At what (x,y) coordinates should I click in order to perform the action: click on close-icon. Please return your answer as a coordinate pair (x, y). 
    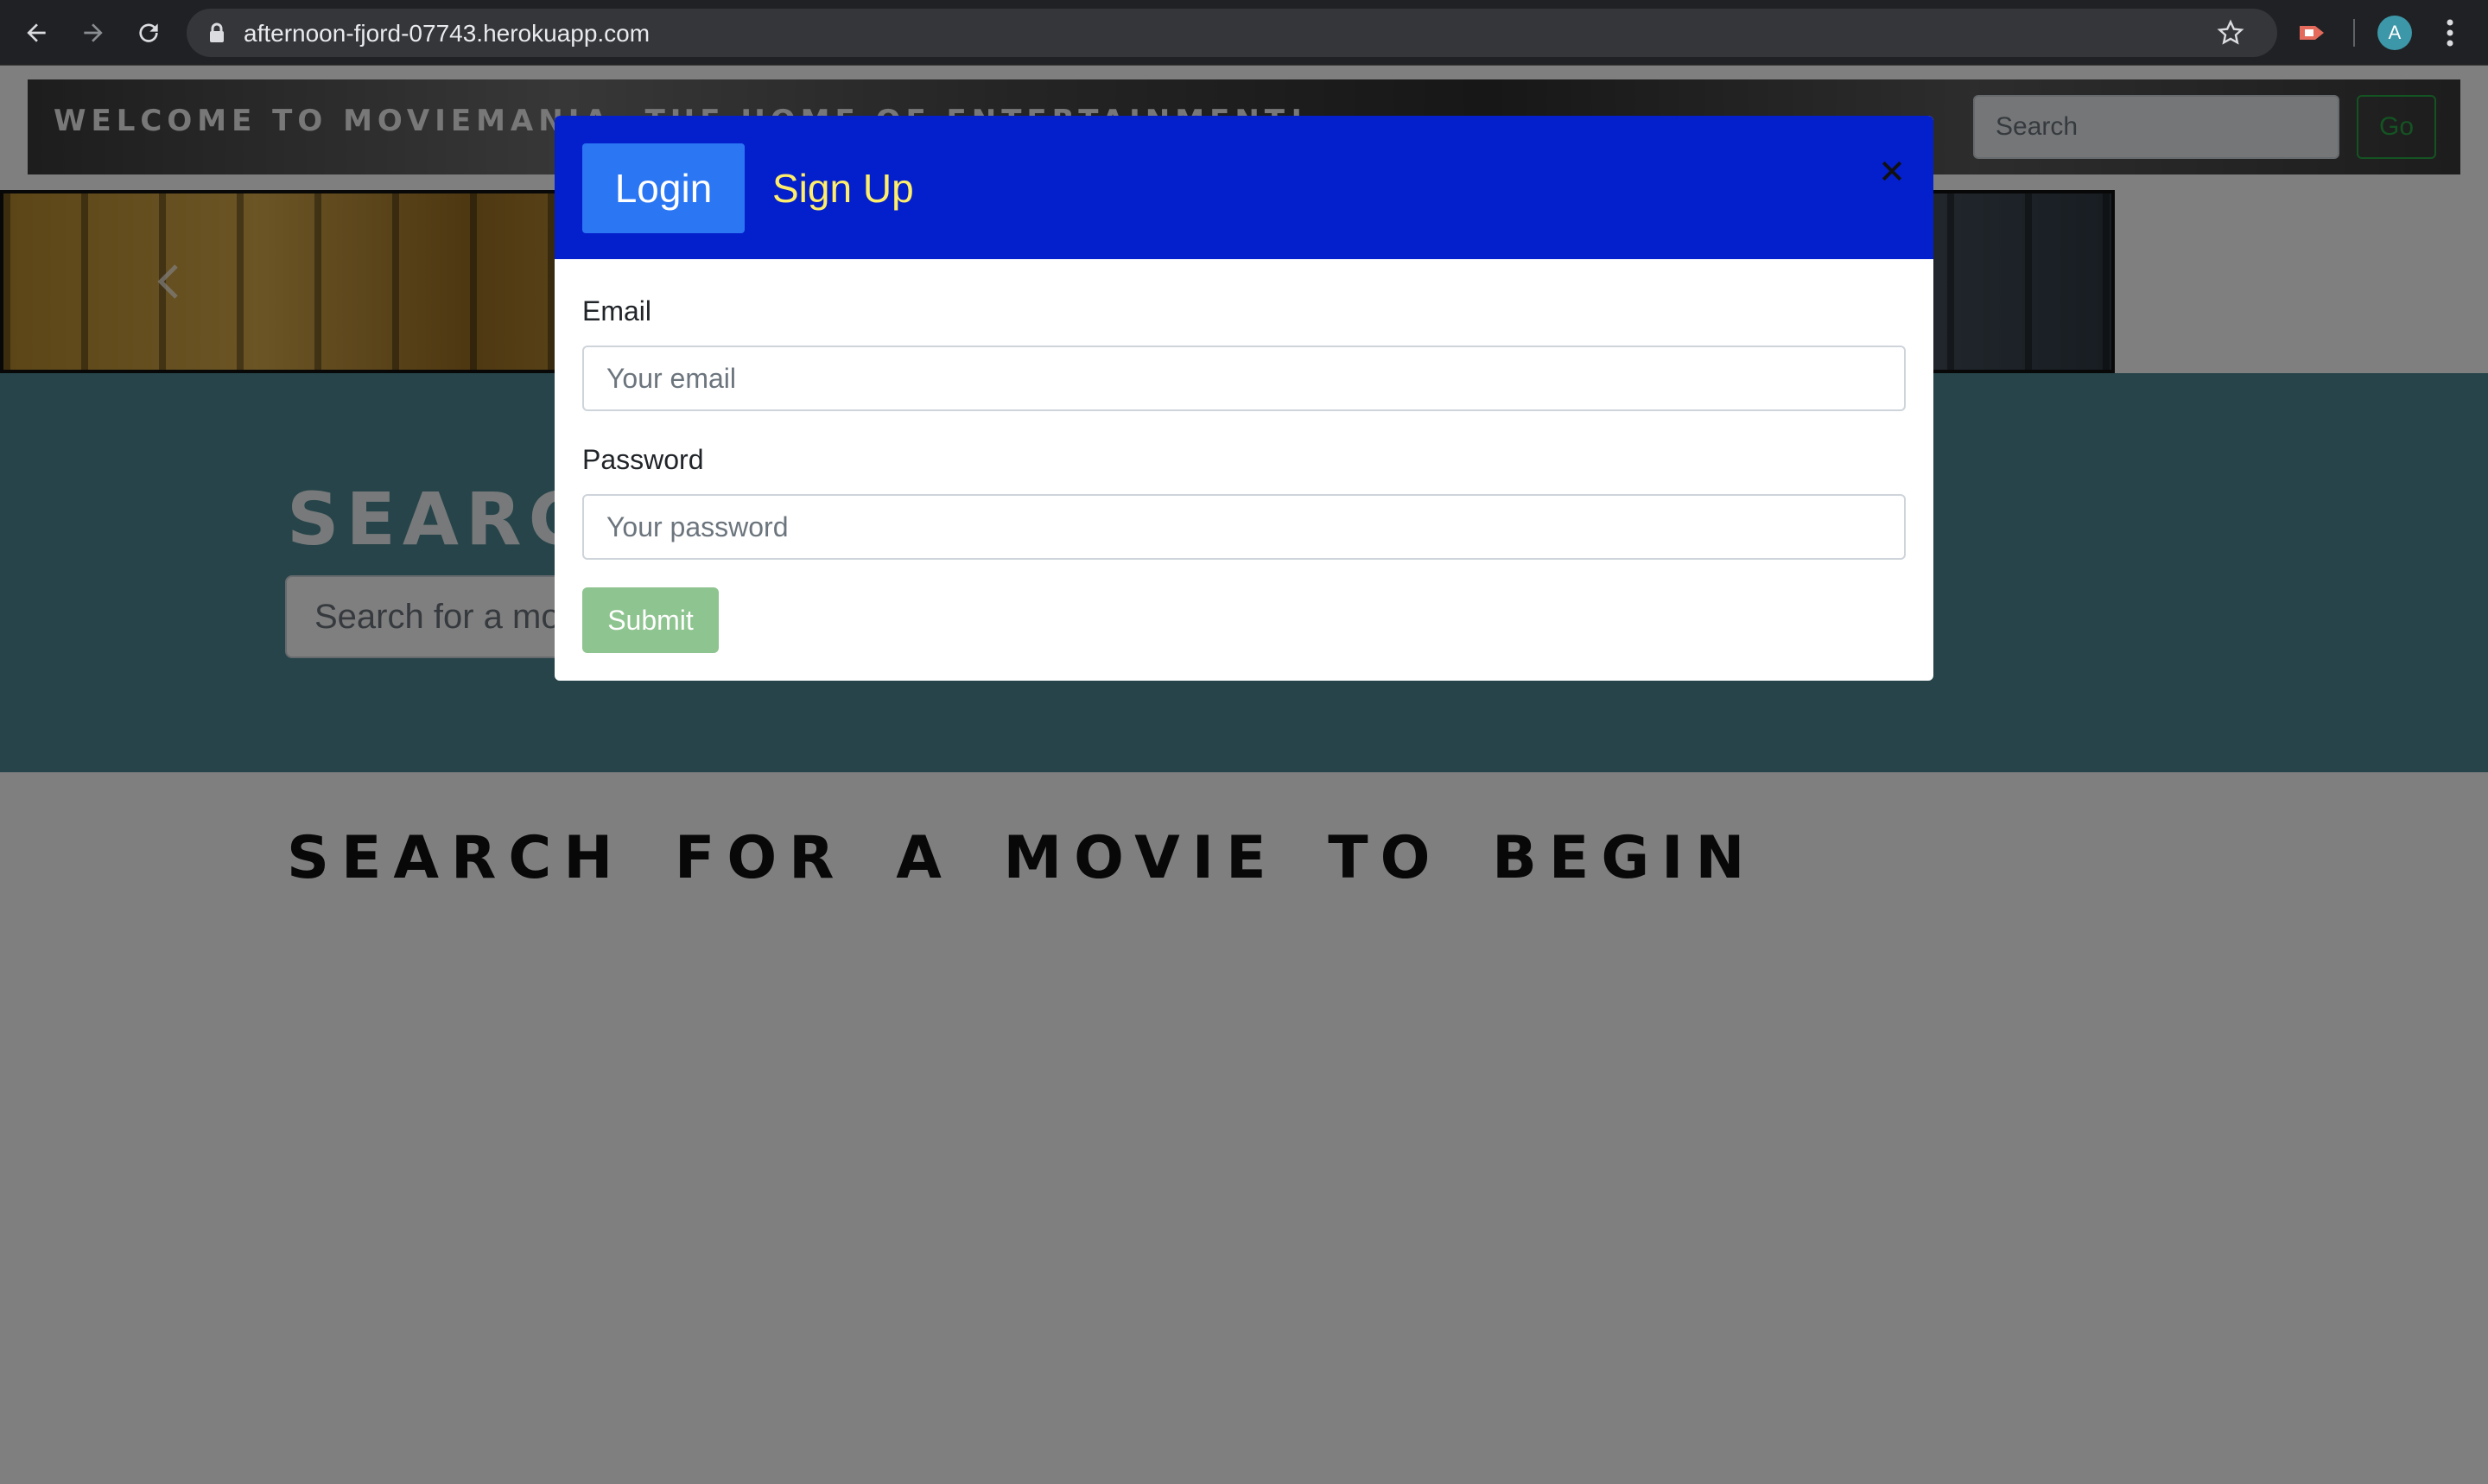
    Looking at the image, I should click on (1892, 171).